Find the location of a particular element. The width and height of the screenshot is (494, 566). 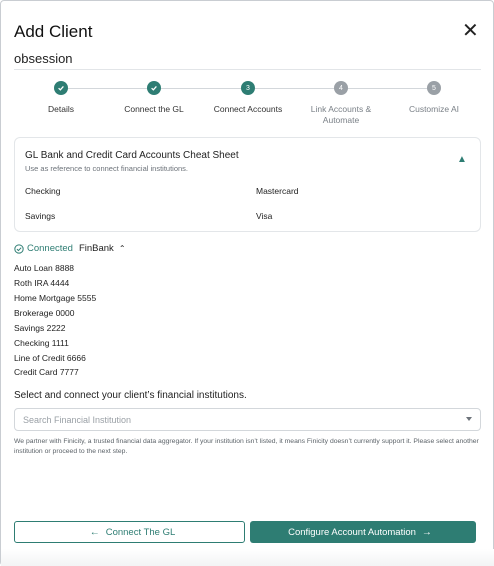

close-icon: ✕ is located at coordinates (470, 31).